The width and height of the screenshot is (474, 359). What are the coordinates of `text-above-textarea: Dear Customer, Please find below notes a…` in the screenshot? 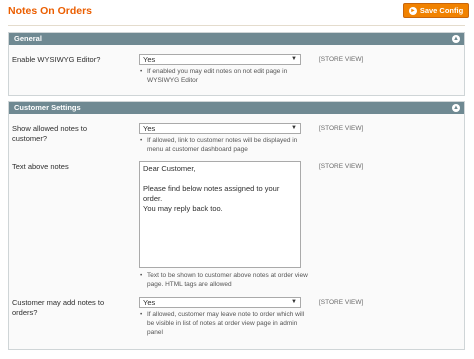 It's located at (220, 214).